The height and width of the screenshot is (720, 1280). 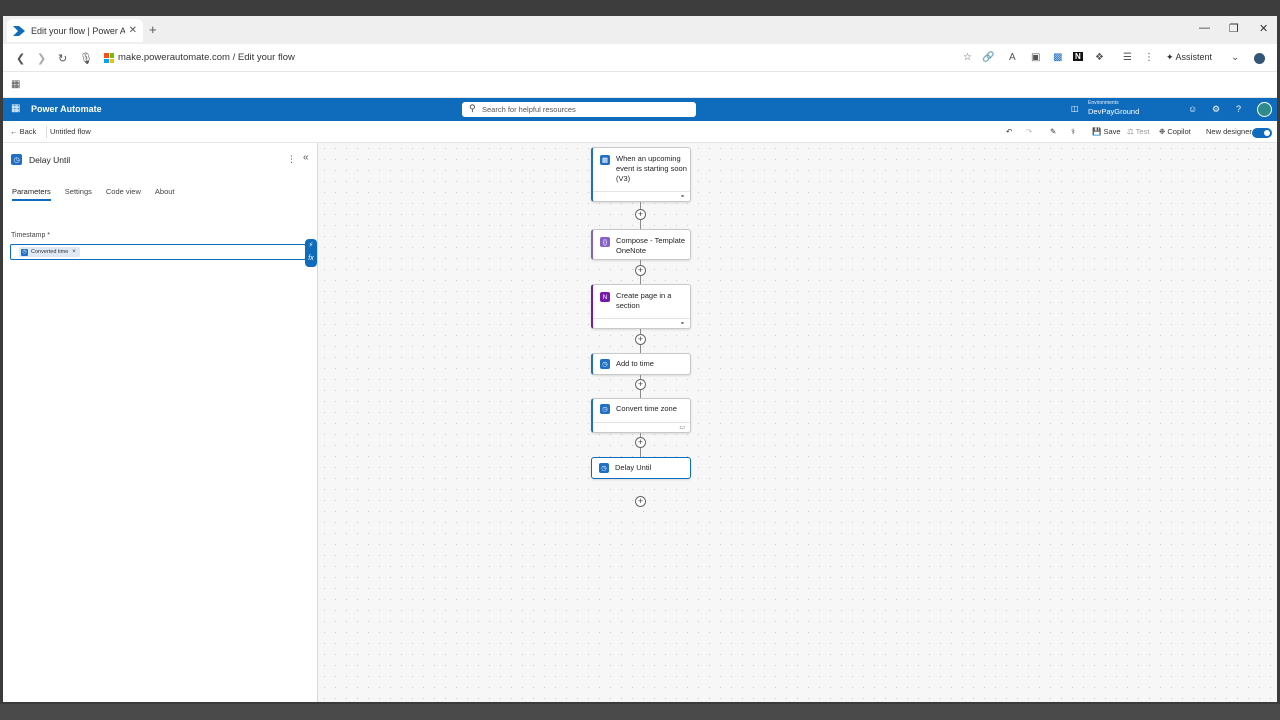 What do you see at coordinates (1127, 57) in the screenshot?
I see `reading-list-icon: ☰` at bounding box center [1127, 57].